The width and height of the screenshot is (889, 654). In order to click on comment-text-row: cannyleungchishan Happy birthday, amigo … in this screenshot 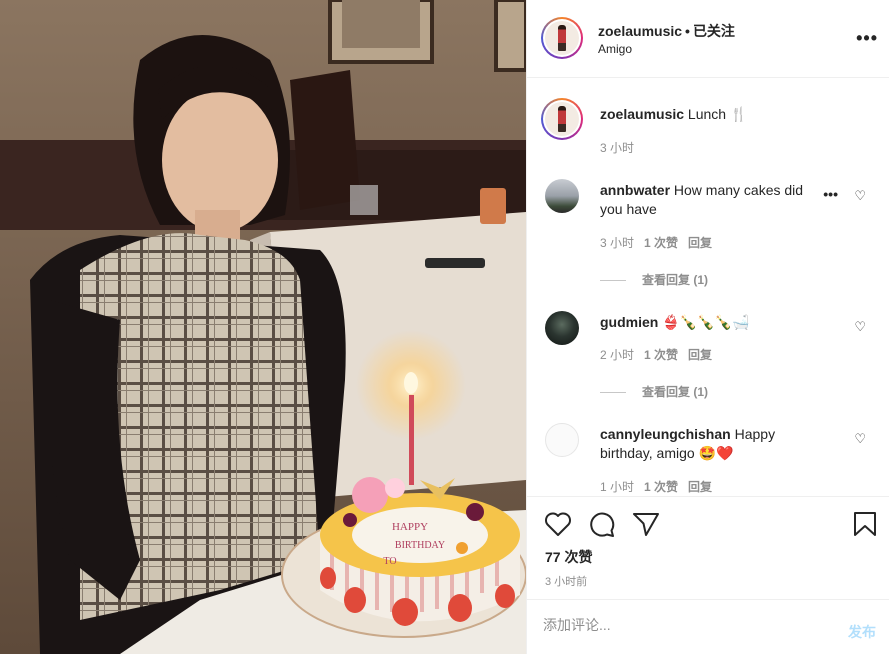, I will do `click(712, 444)`.